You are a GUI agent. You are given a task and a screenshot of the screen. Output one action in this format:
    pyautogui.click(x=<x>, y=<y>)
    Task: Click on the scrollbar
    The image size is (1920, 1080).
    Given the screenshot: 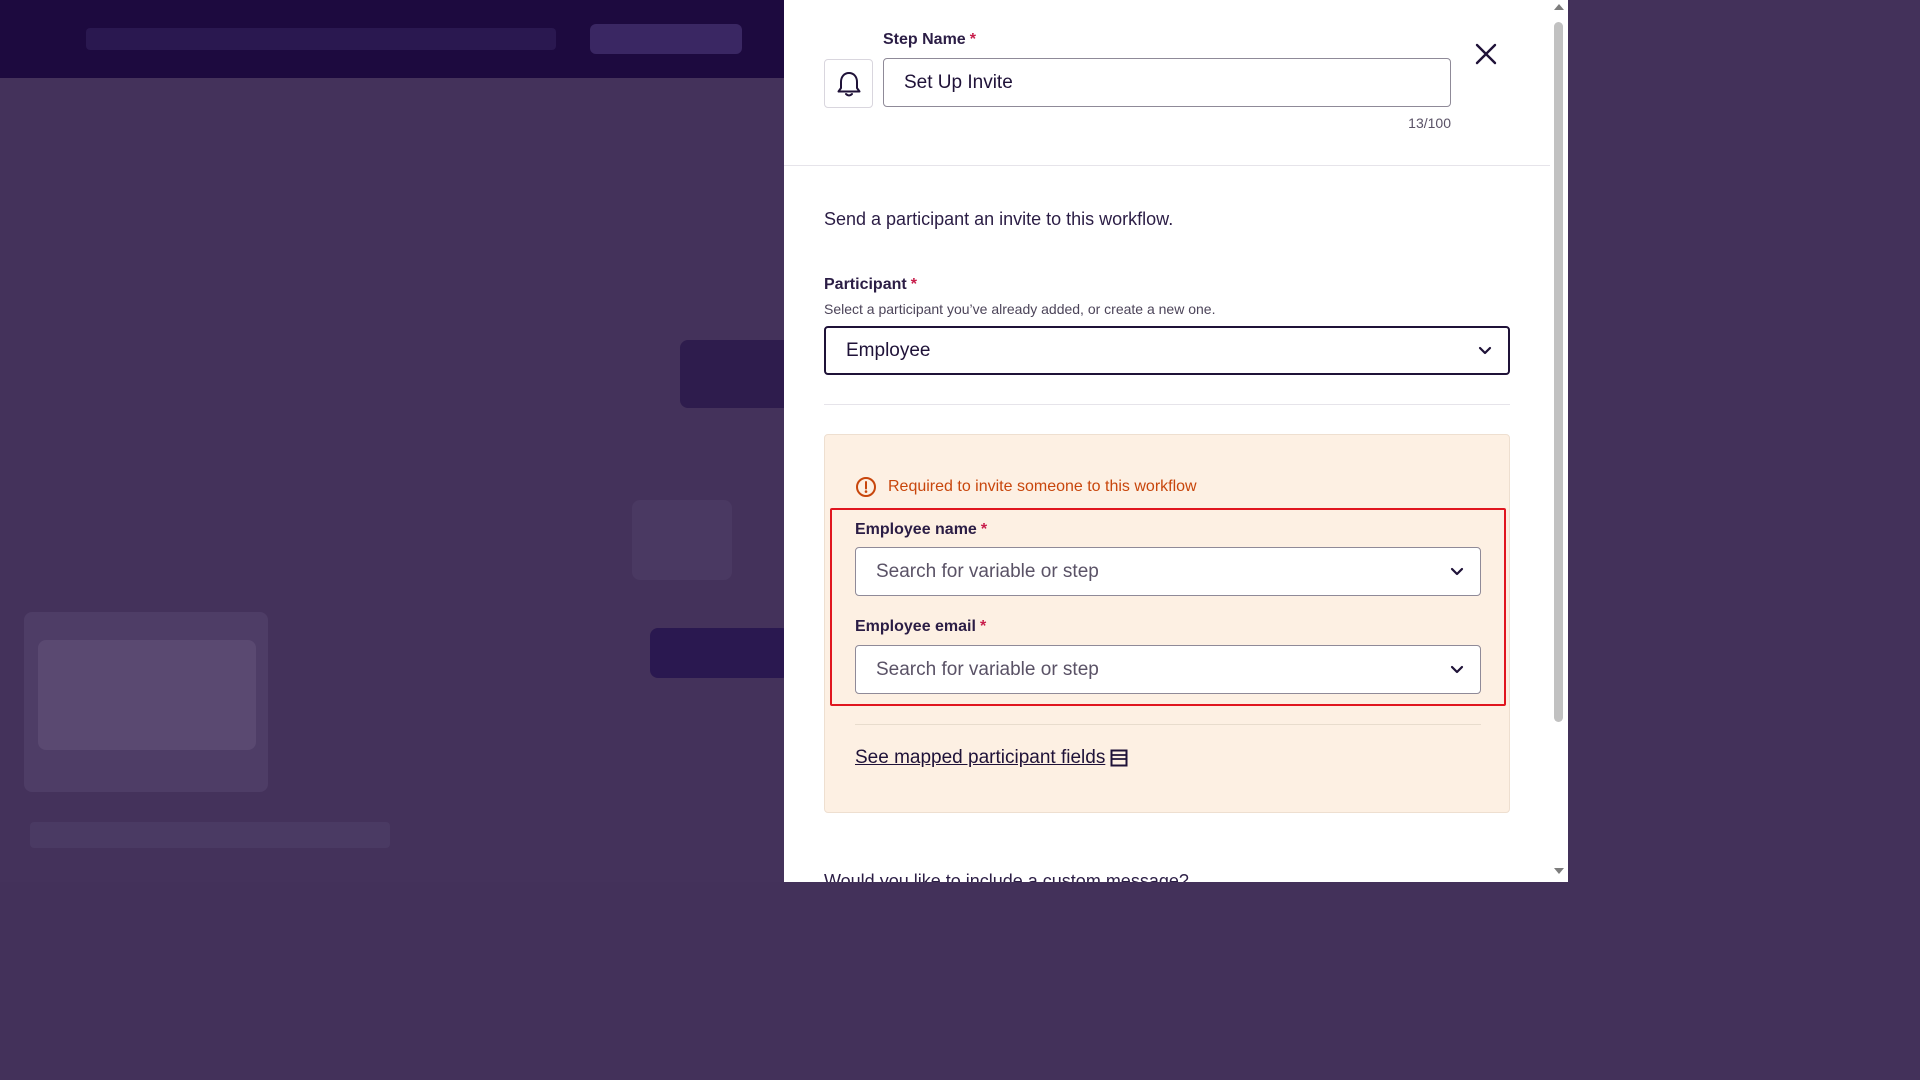 What is the action you would take?
    pyautogui.click(x=1559, y=441)
    